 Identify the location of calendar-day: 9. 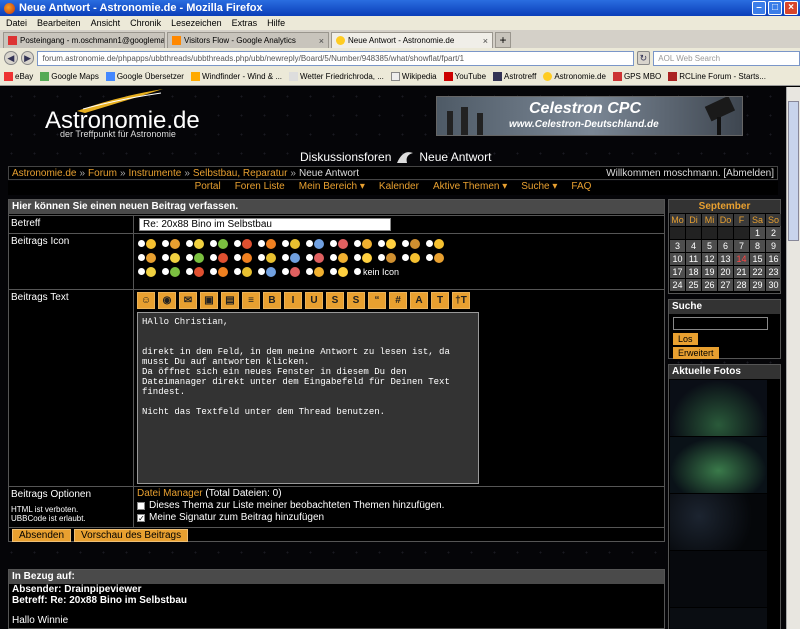
(773, 246).